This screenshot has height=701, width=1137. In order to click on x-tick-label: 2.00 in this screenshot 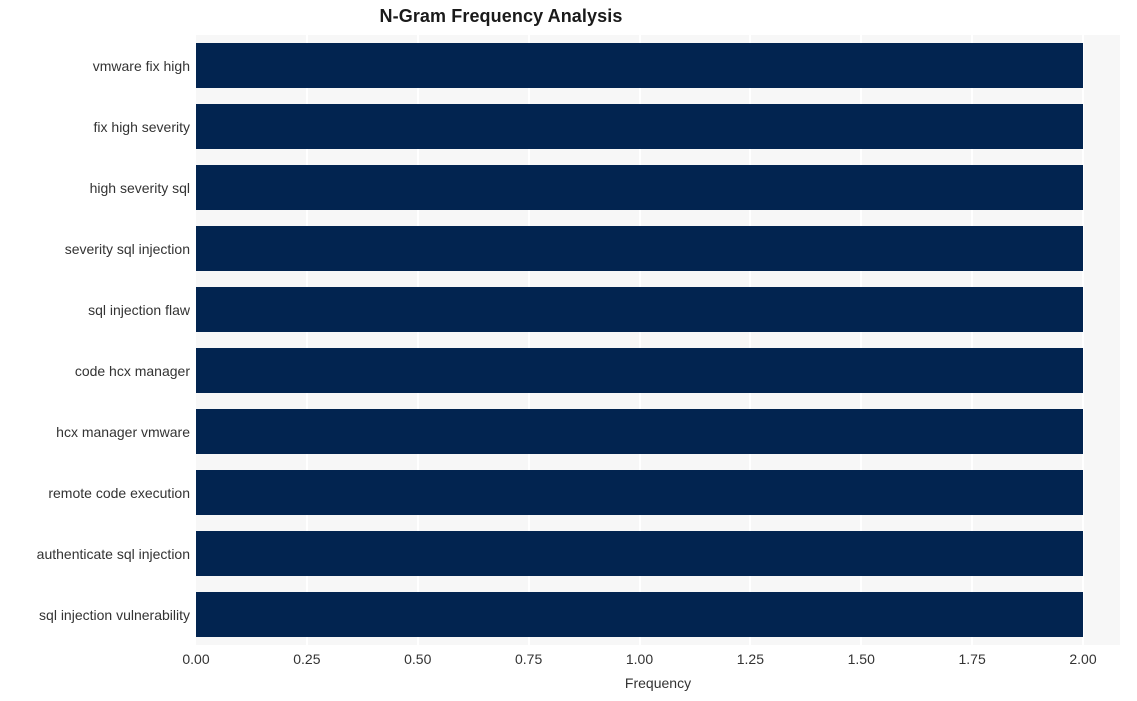, I will do `click(1083, 659)`.